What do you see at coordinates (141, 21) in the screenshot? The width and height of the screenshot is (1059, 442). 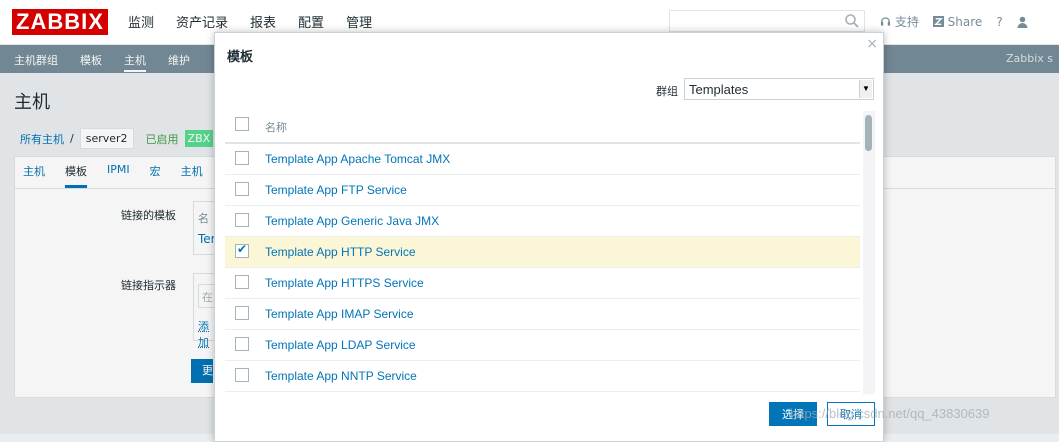 I see `nav-monitoring: 监测` at bounding box center [141, 21].